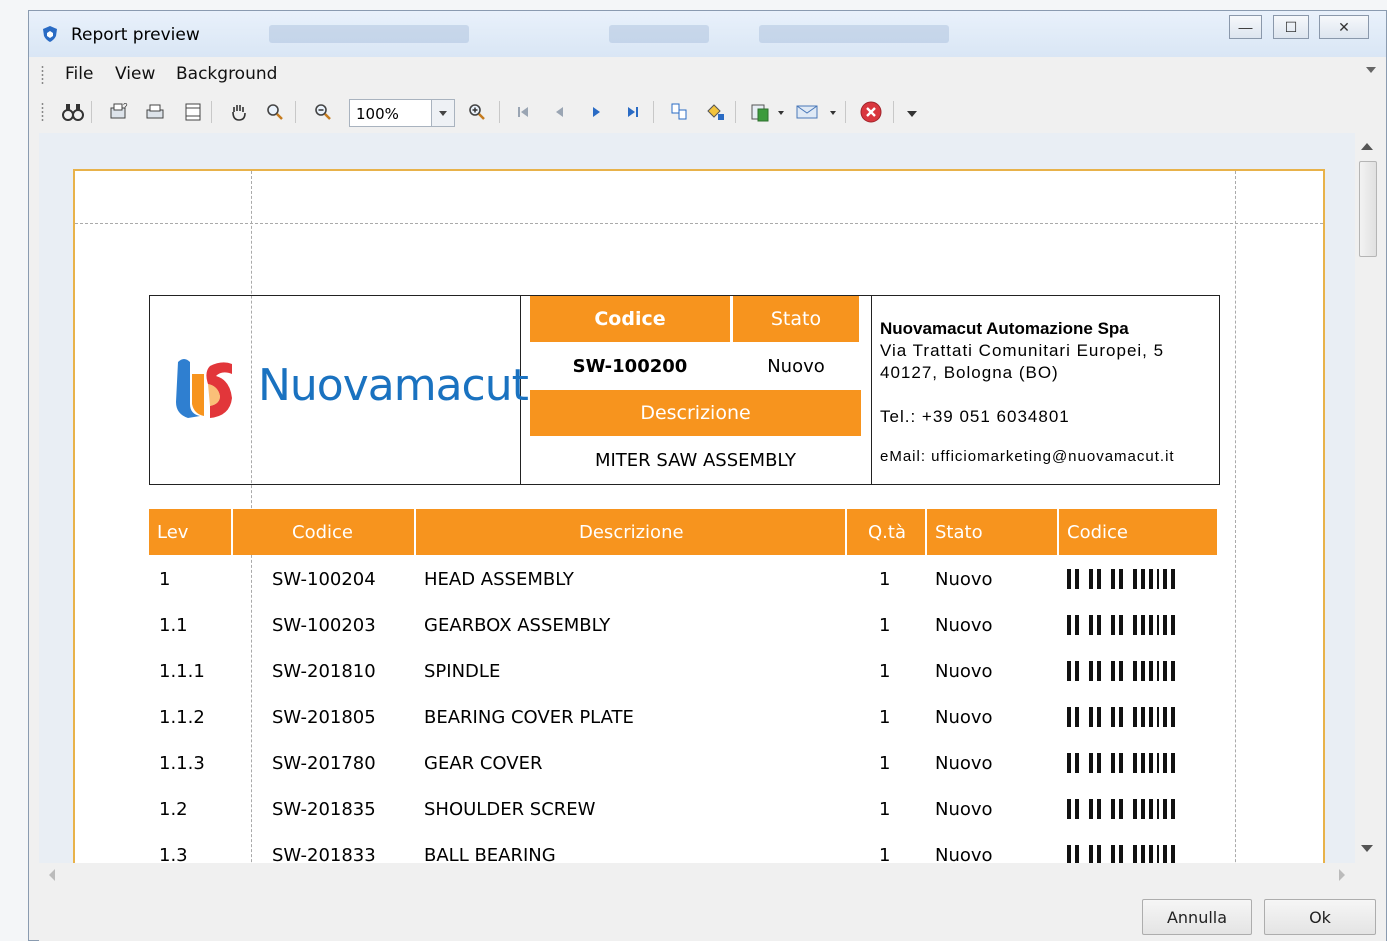  Describe the element at coordinates (135, 74) in the screenshot. I see `menu-view: View` at that location.